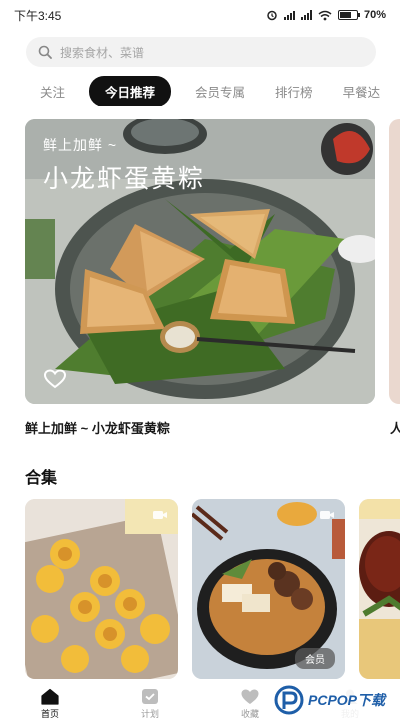  I want to click on collection-image-tarts, so click(101, 589).